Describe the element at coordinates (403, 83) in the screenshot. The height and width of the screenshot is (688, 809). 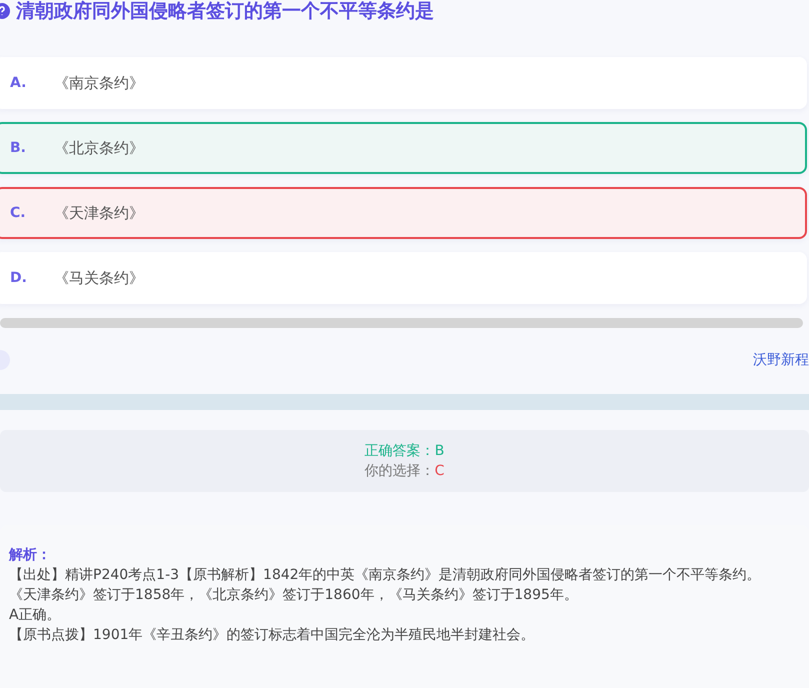
I see `answer-option: A. 《南京条约》` at that location.